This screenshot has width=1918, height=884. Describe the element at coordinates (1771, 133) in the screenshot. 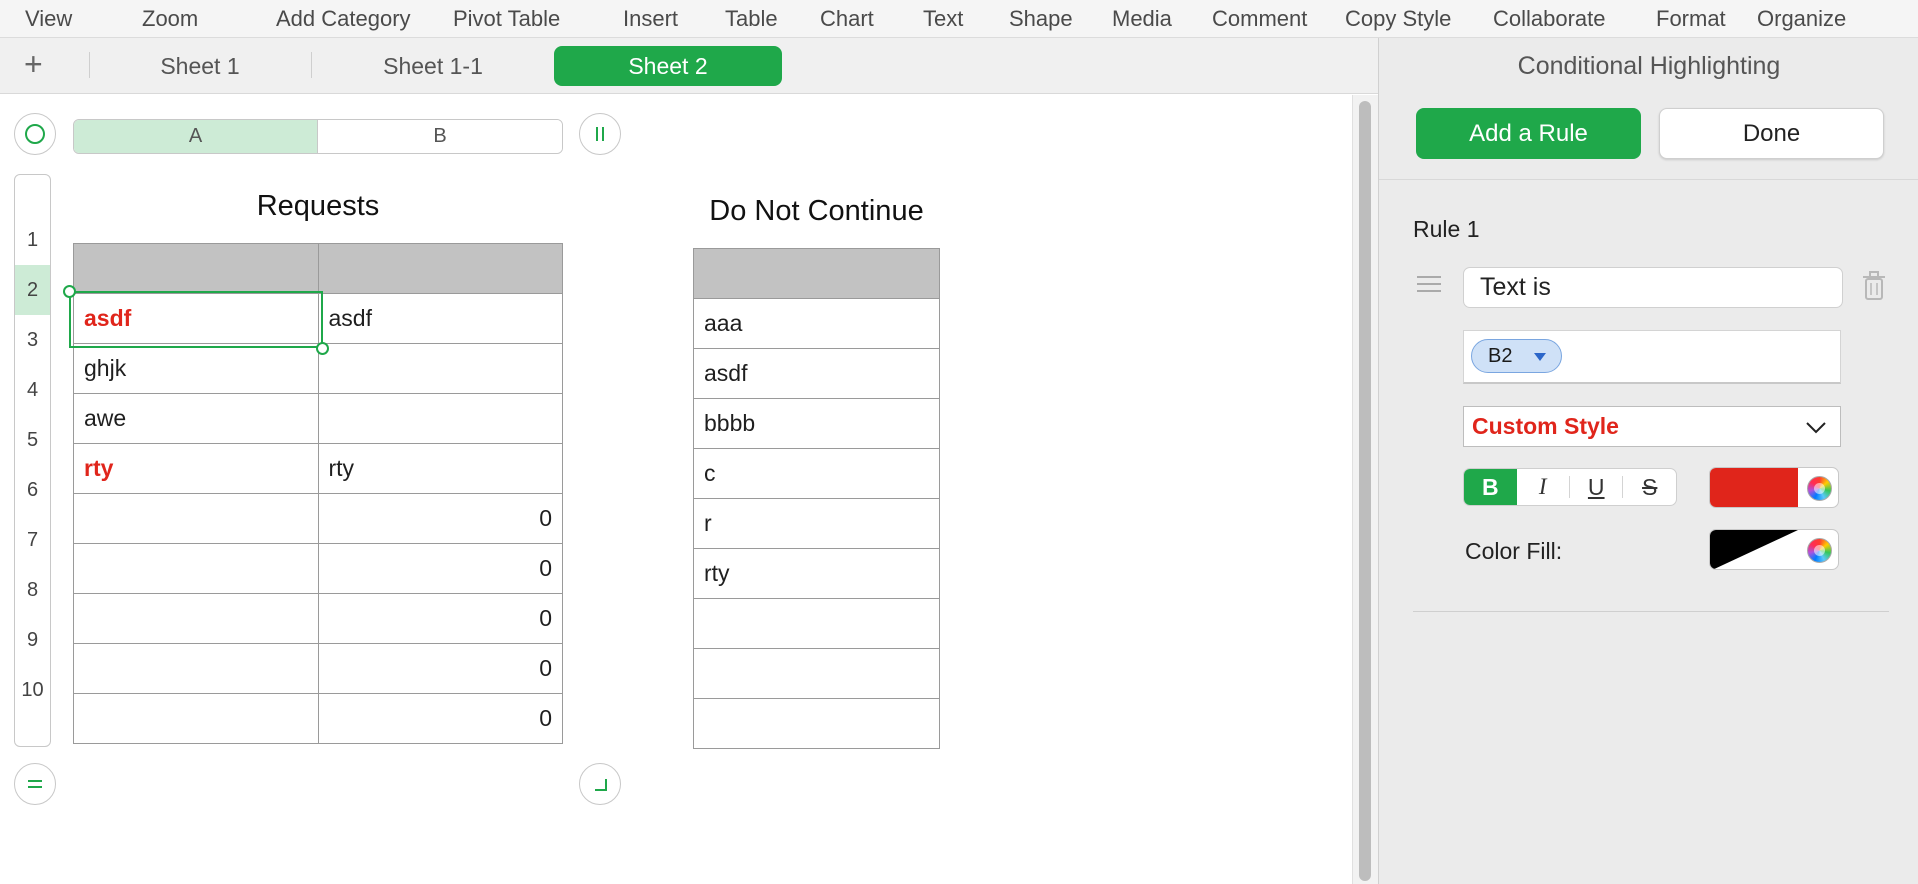

I see `done-button: Done` at that location.